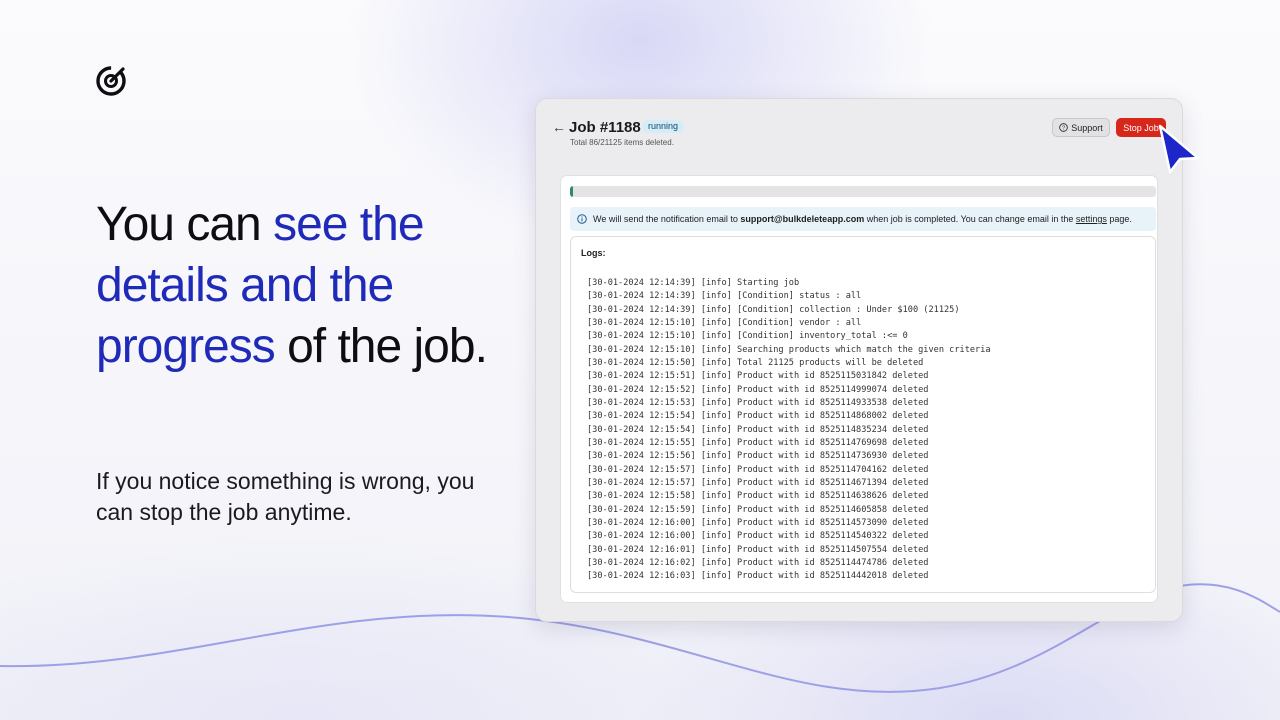 This screenshot has height=720, width=1280. Describe the element at coordinates (663, 126) in the screenshot. I see `status-badge: running` at that location.